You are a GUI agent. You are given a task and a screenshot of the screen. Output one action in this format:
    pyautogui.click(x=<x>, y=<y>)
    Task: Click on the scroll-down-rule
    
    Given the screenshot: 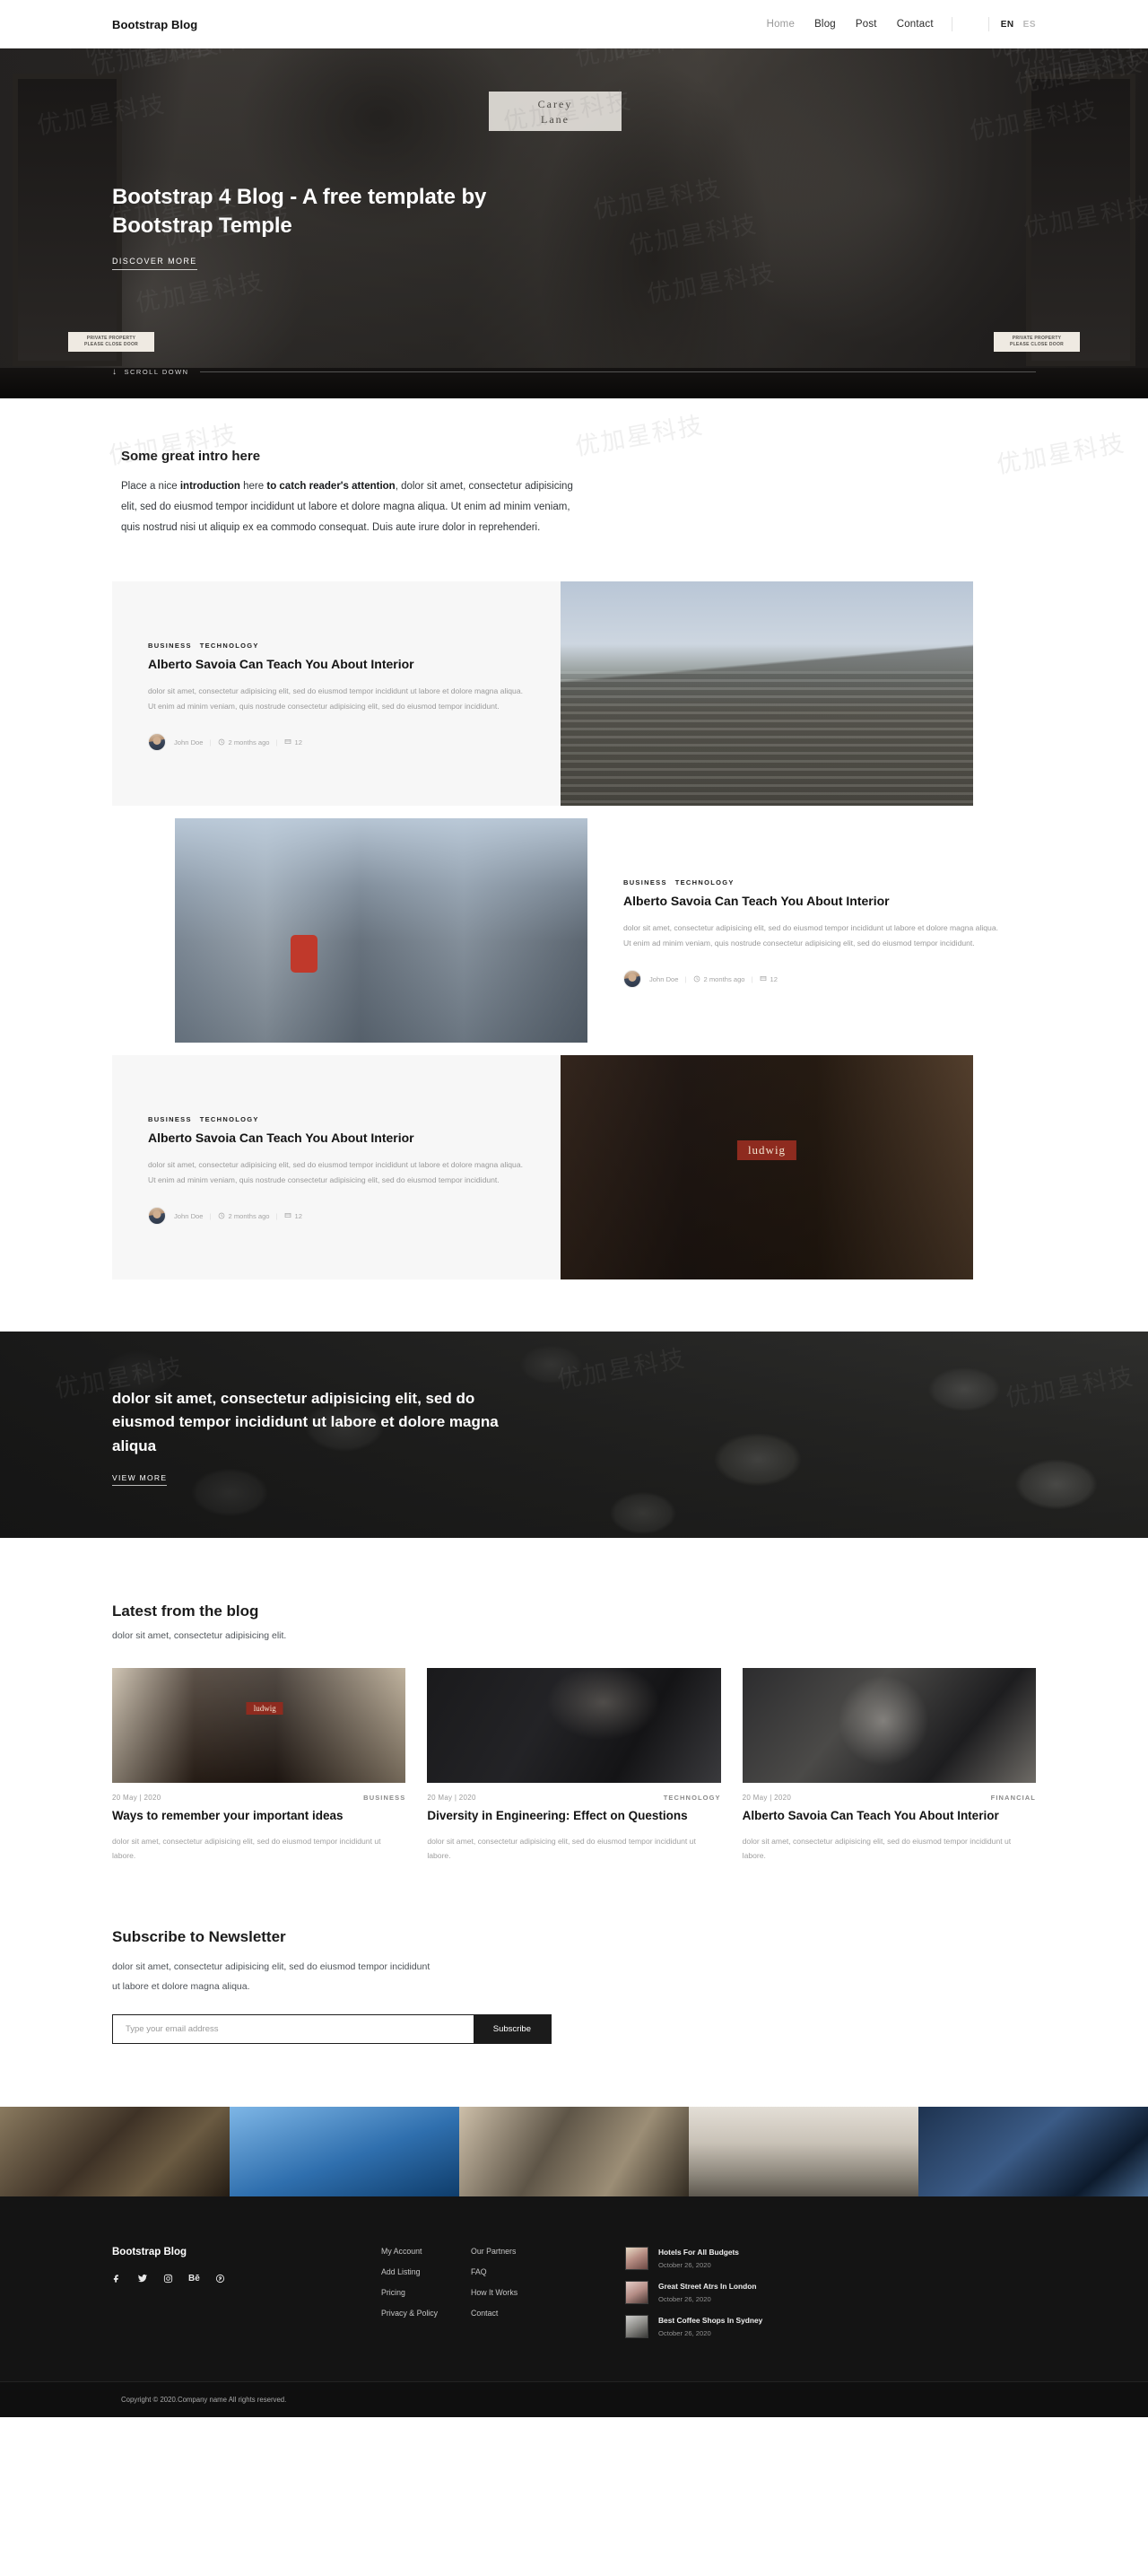 What is the action you would take?
    pyautogui.click(x=617, y=372)
    